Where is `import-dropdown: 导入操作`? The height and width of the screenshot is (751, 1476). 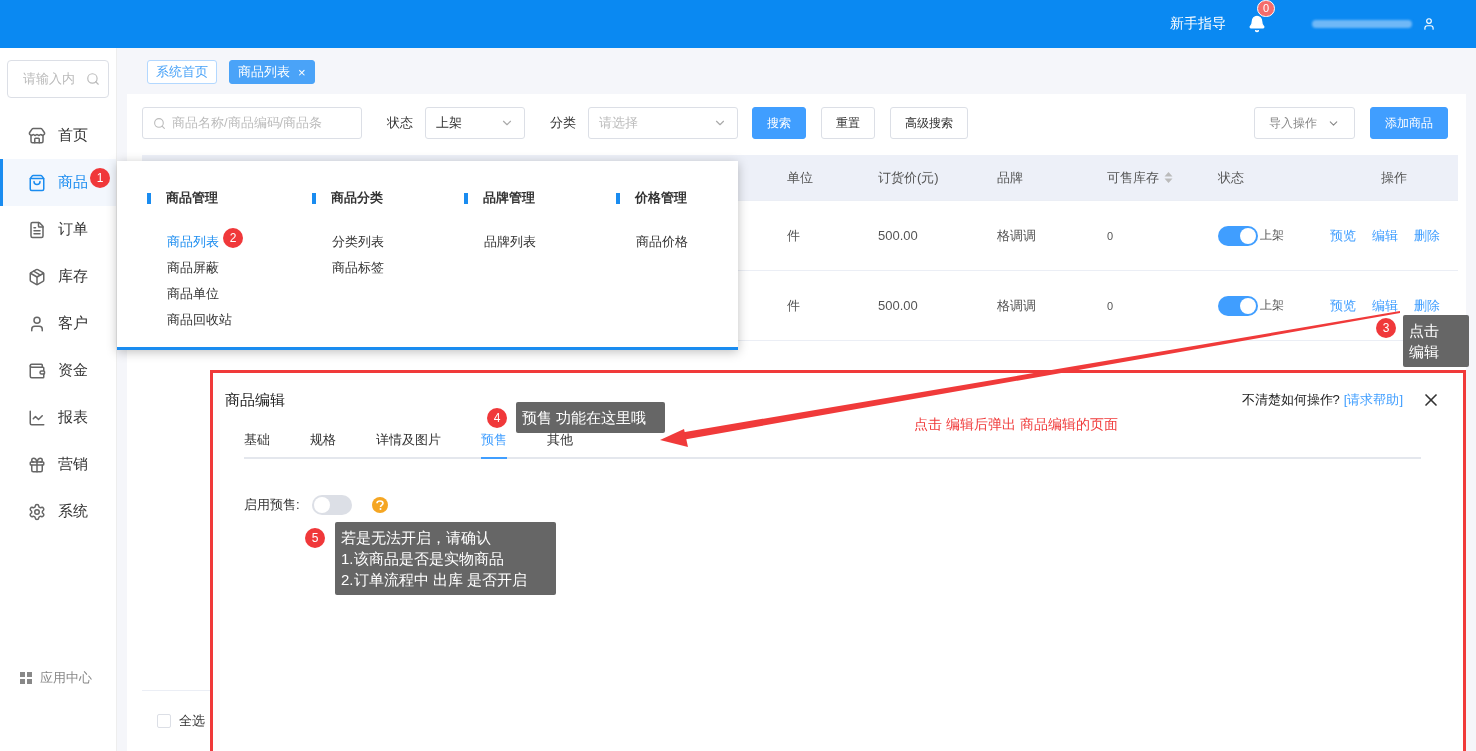
import-dropdown: 导入操作 is located at coordinates (1304, 123).